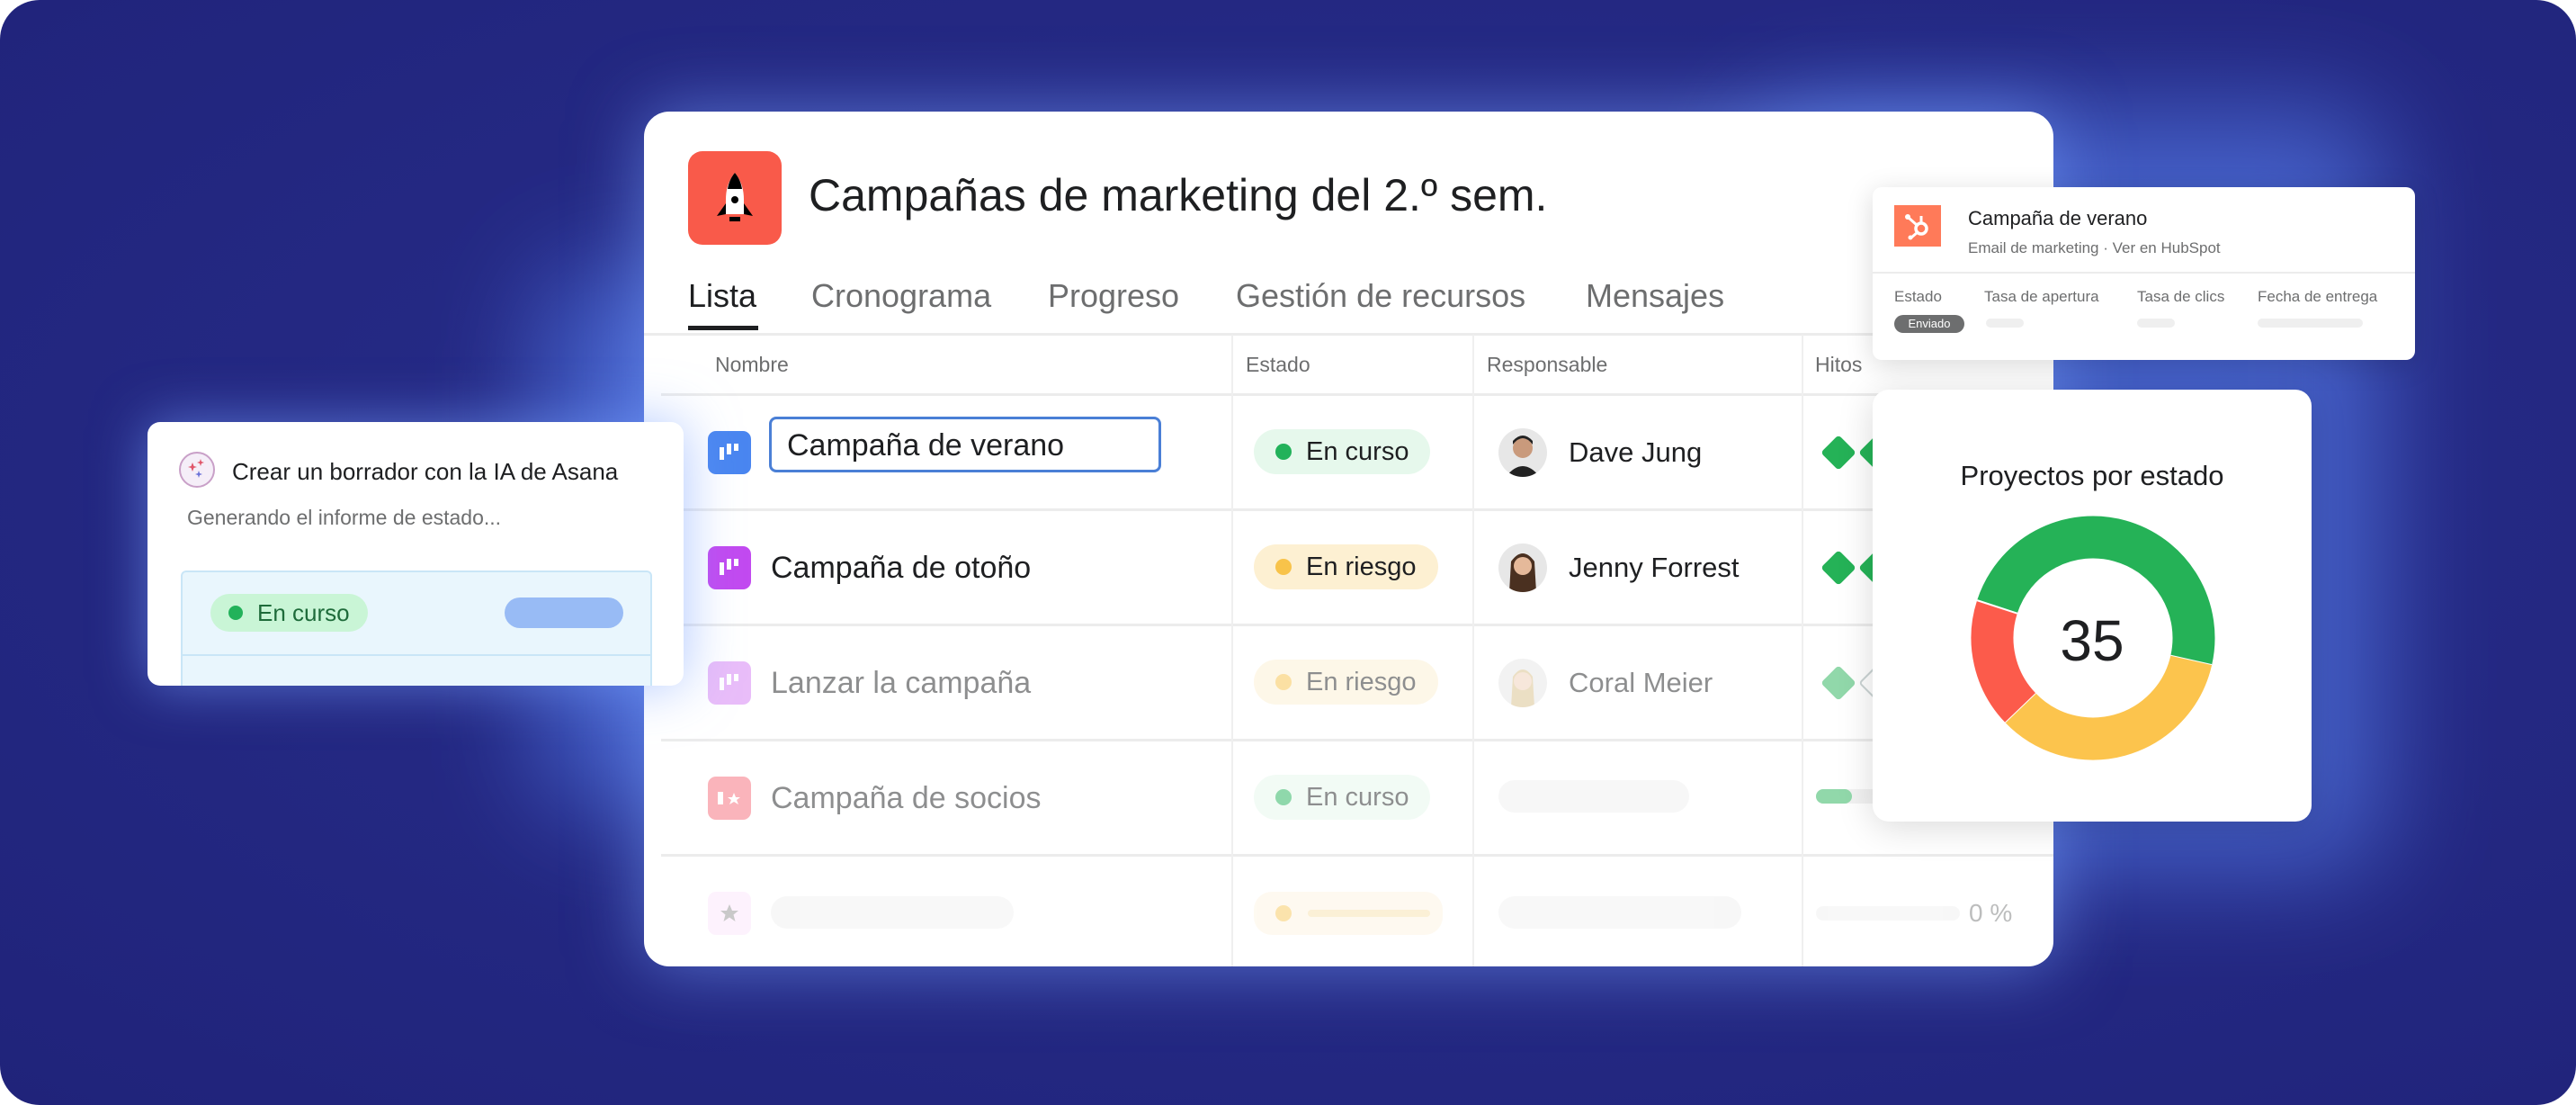  I want to click on rocket-icon, so click(735, 198).